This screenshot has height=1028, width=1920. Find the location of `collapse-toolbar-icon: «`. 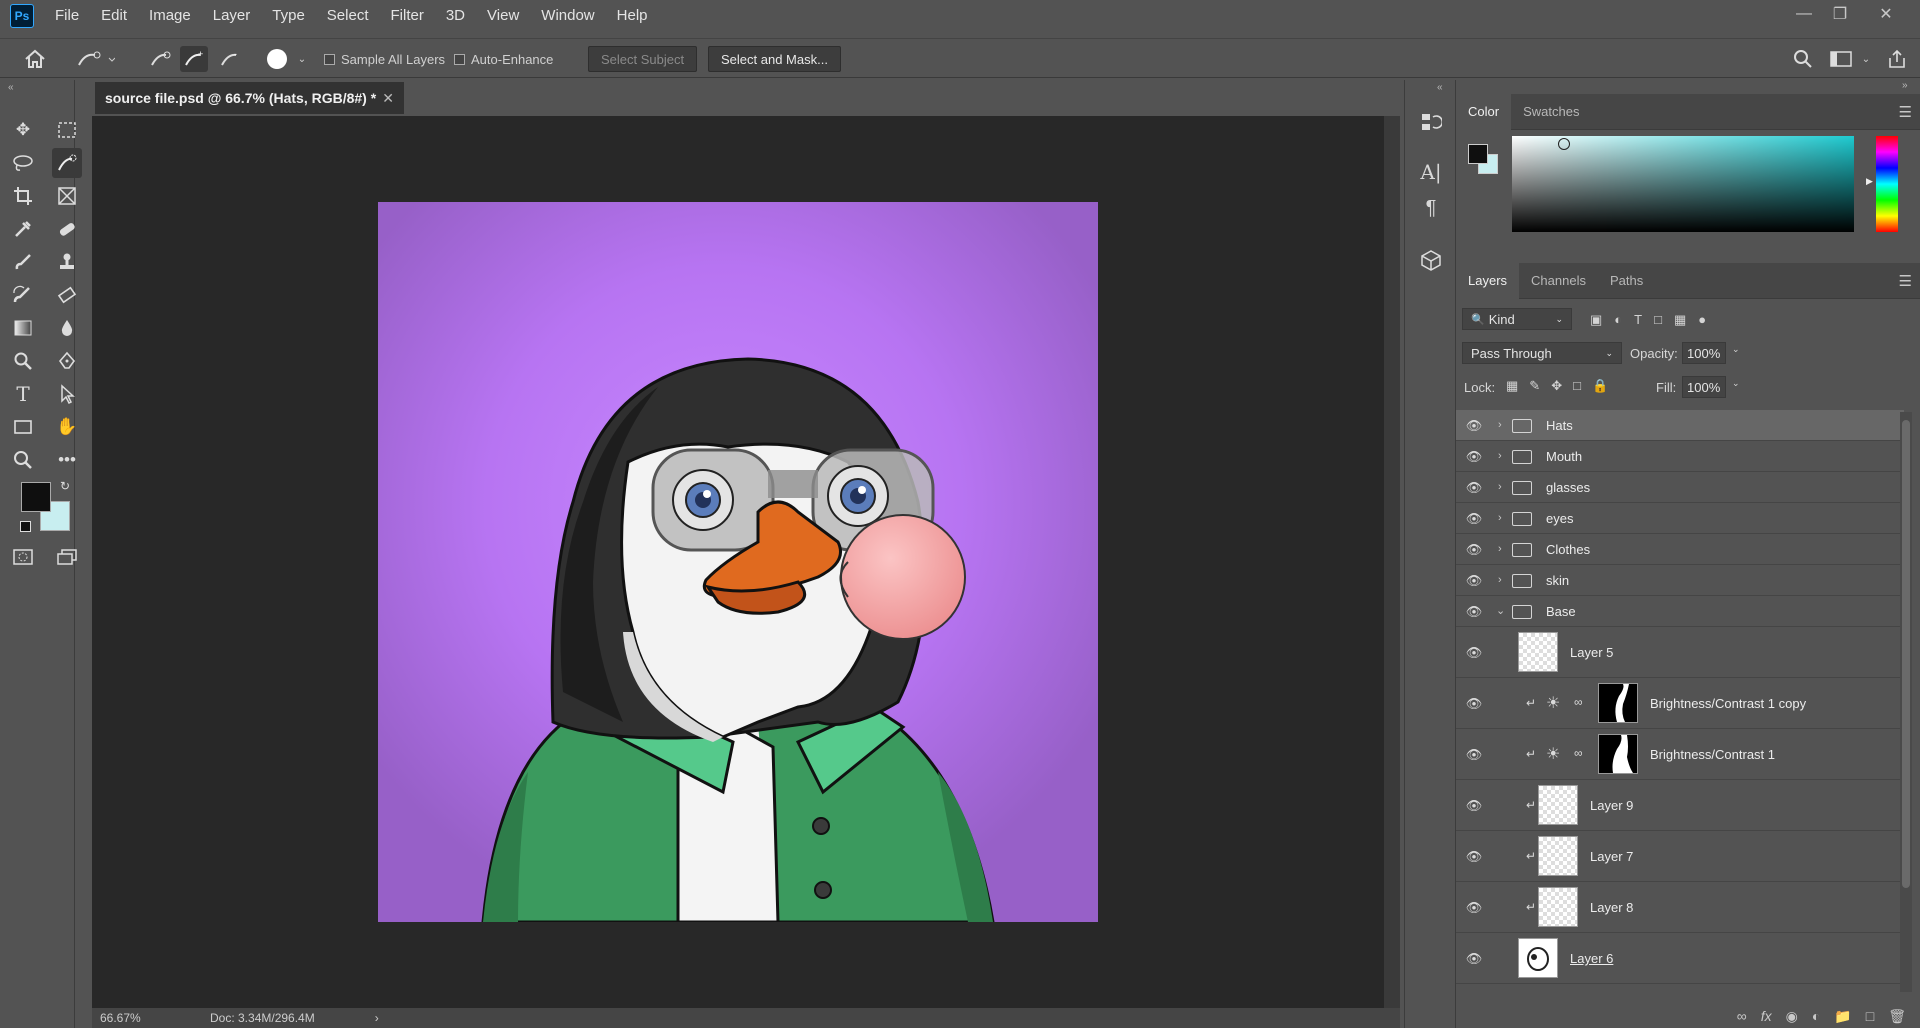

collapse-toolbar-icon: « is located at coordinates (11, 87).